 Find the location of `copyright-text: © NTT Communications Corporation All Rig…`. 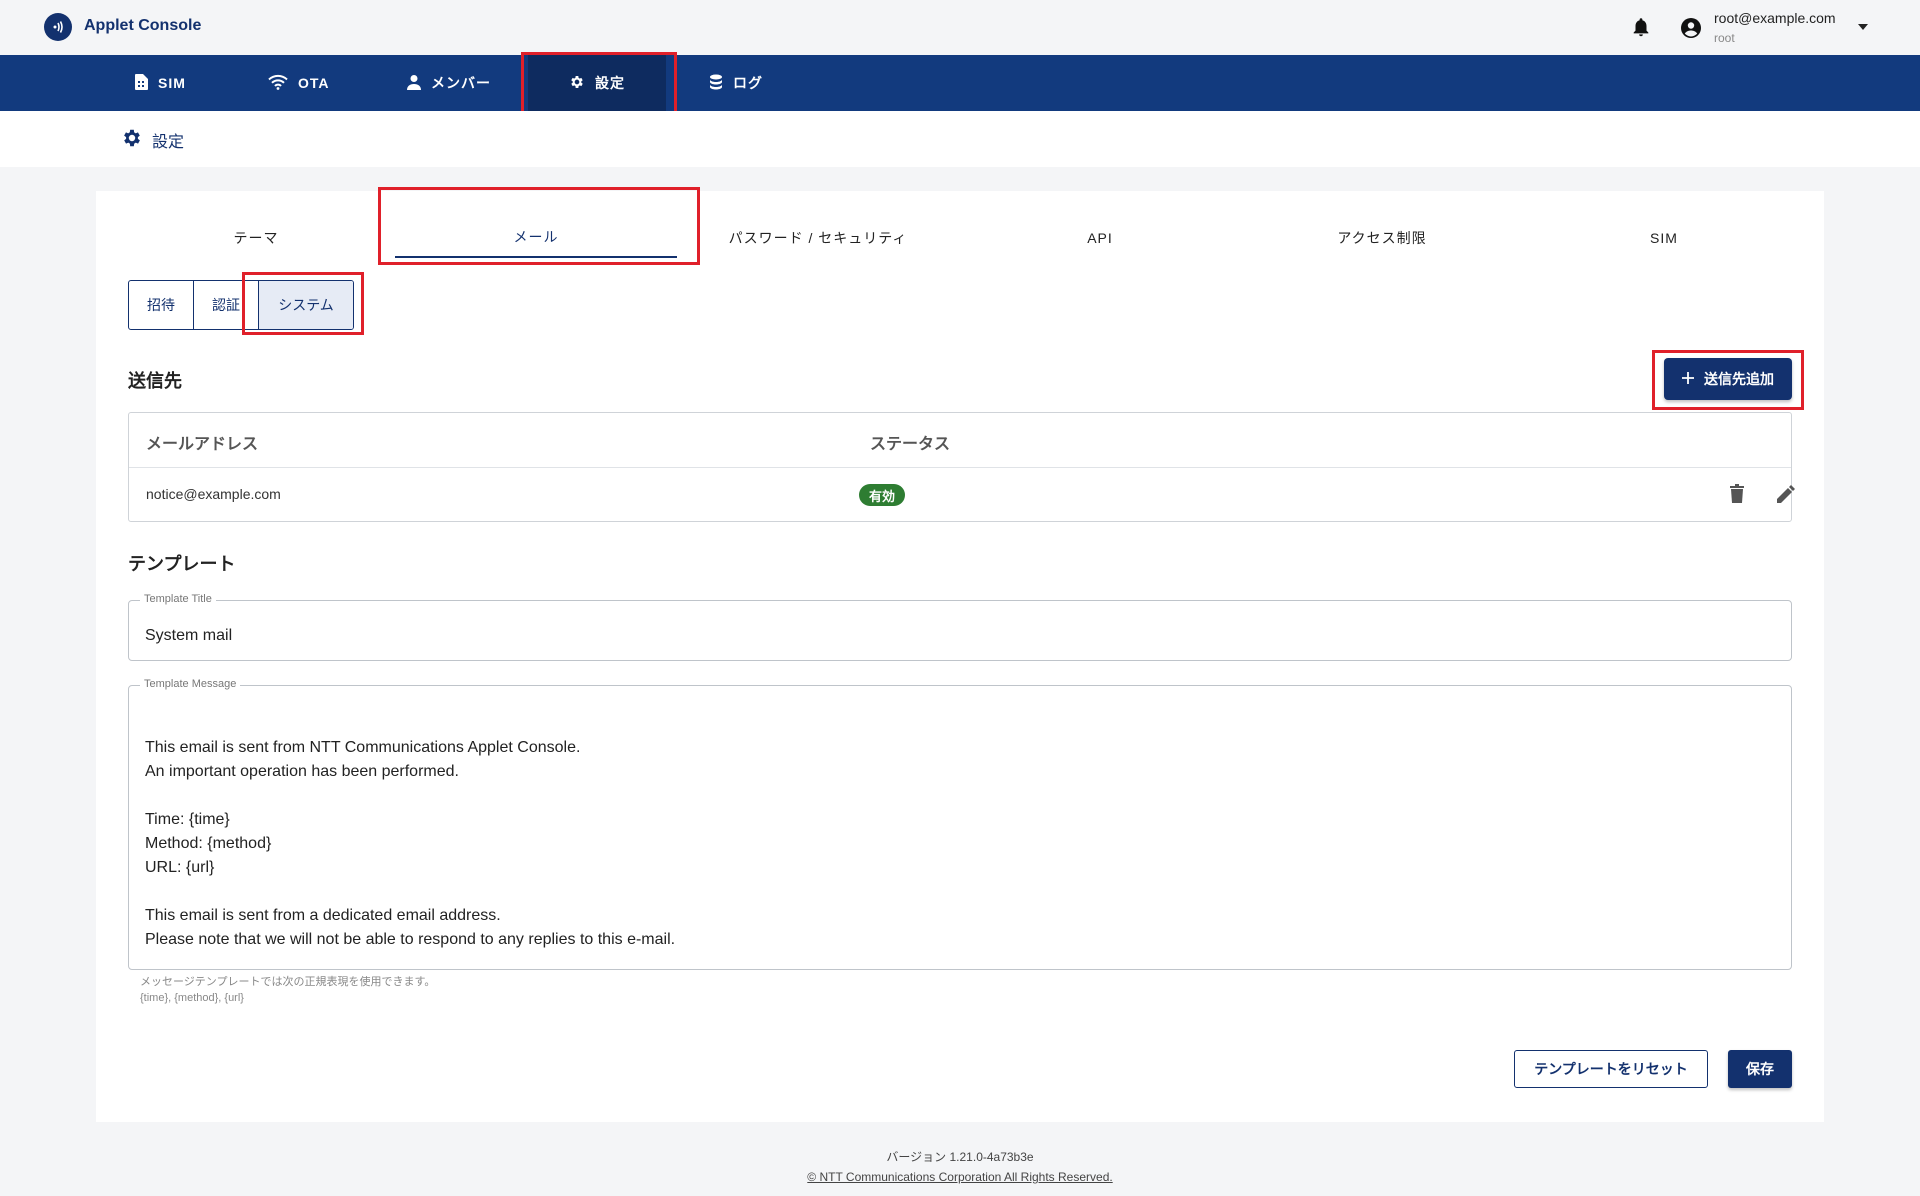

copyright-text: © NTT Communications Corporation All Rig… is located at coordinates (959, 1177).